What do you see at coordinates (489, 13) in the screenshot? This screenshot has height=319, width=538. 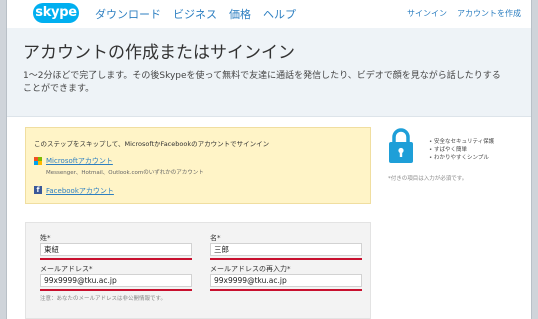 I see `create-account-link: アカウントを作成` at bounding box center [489, 13].